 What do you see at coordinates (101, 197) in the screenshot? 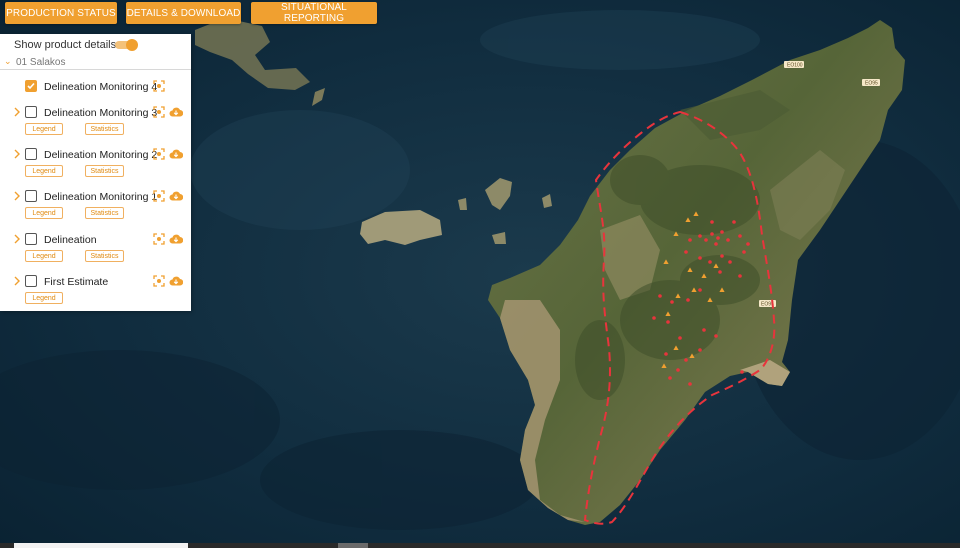
I see `layer-label: Delineation Monitoring 1` at bounding box center [101, 197].